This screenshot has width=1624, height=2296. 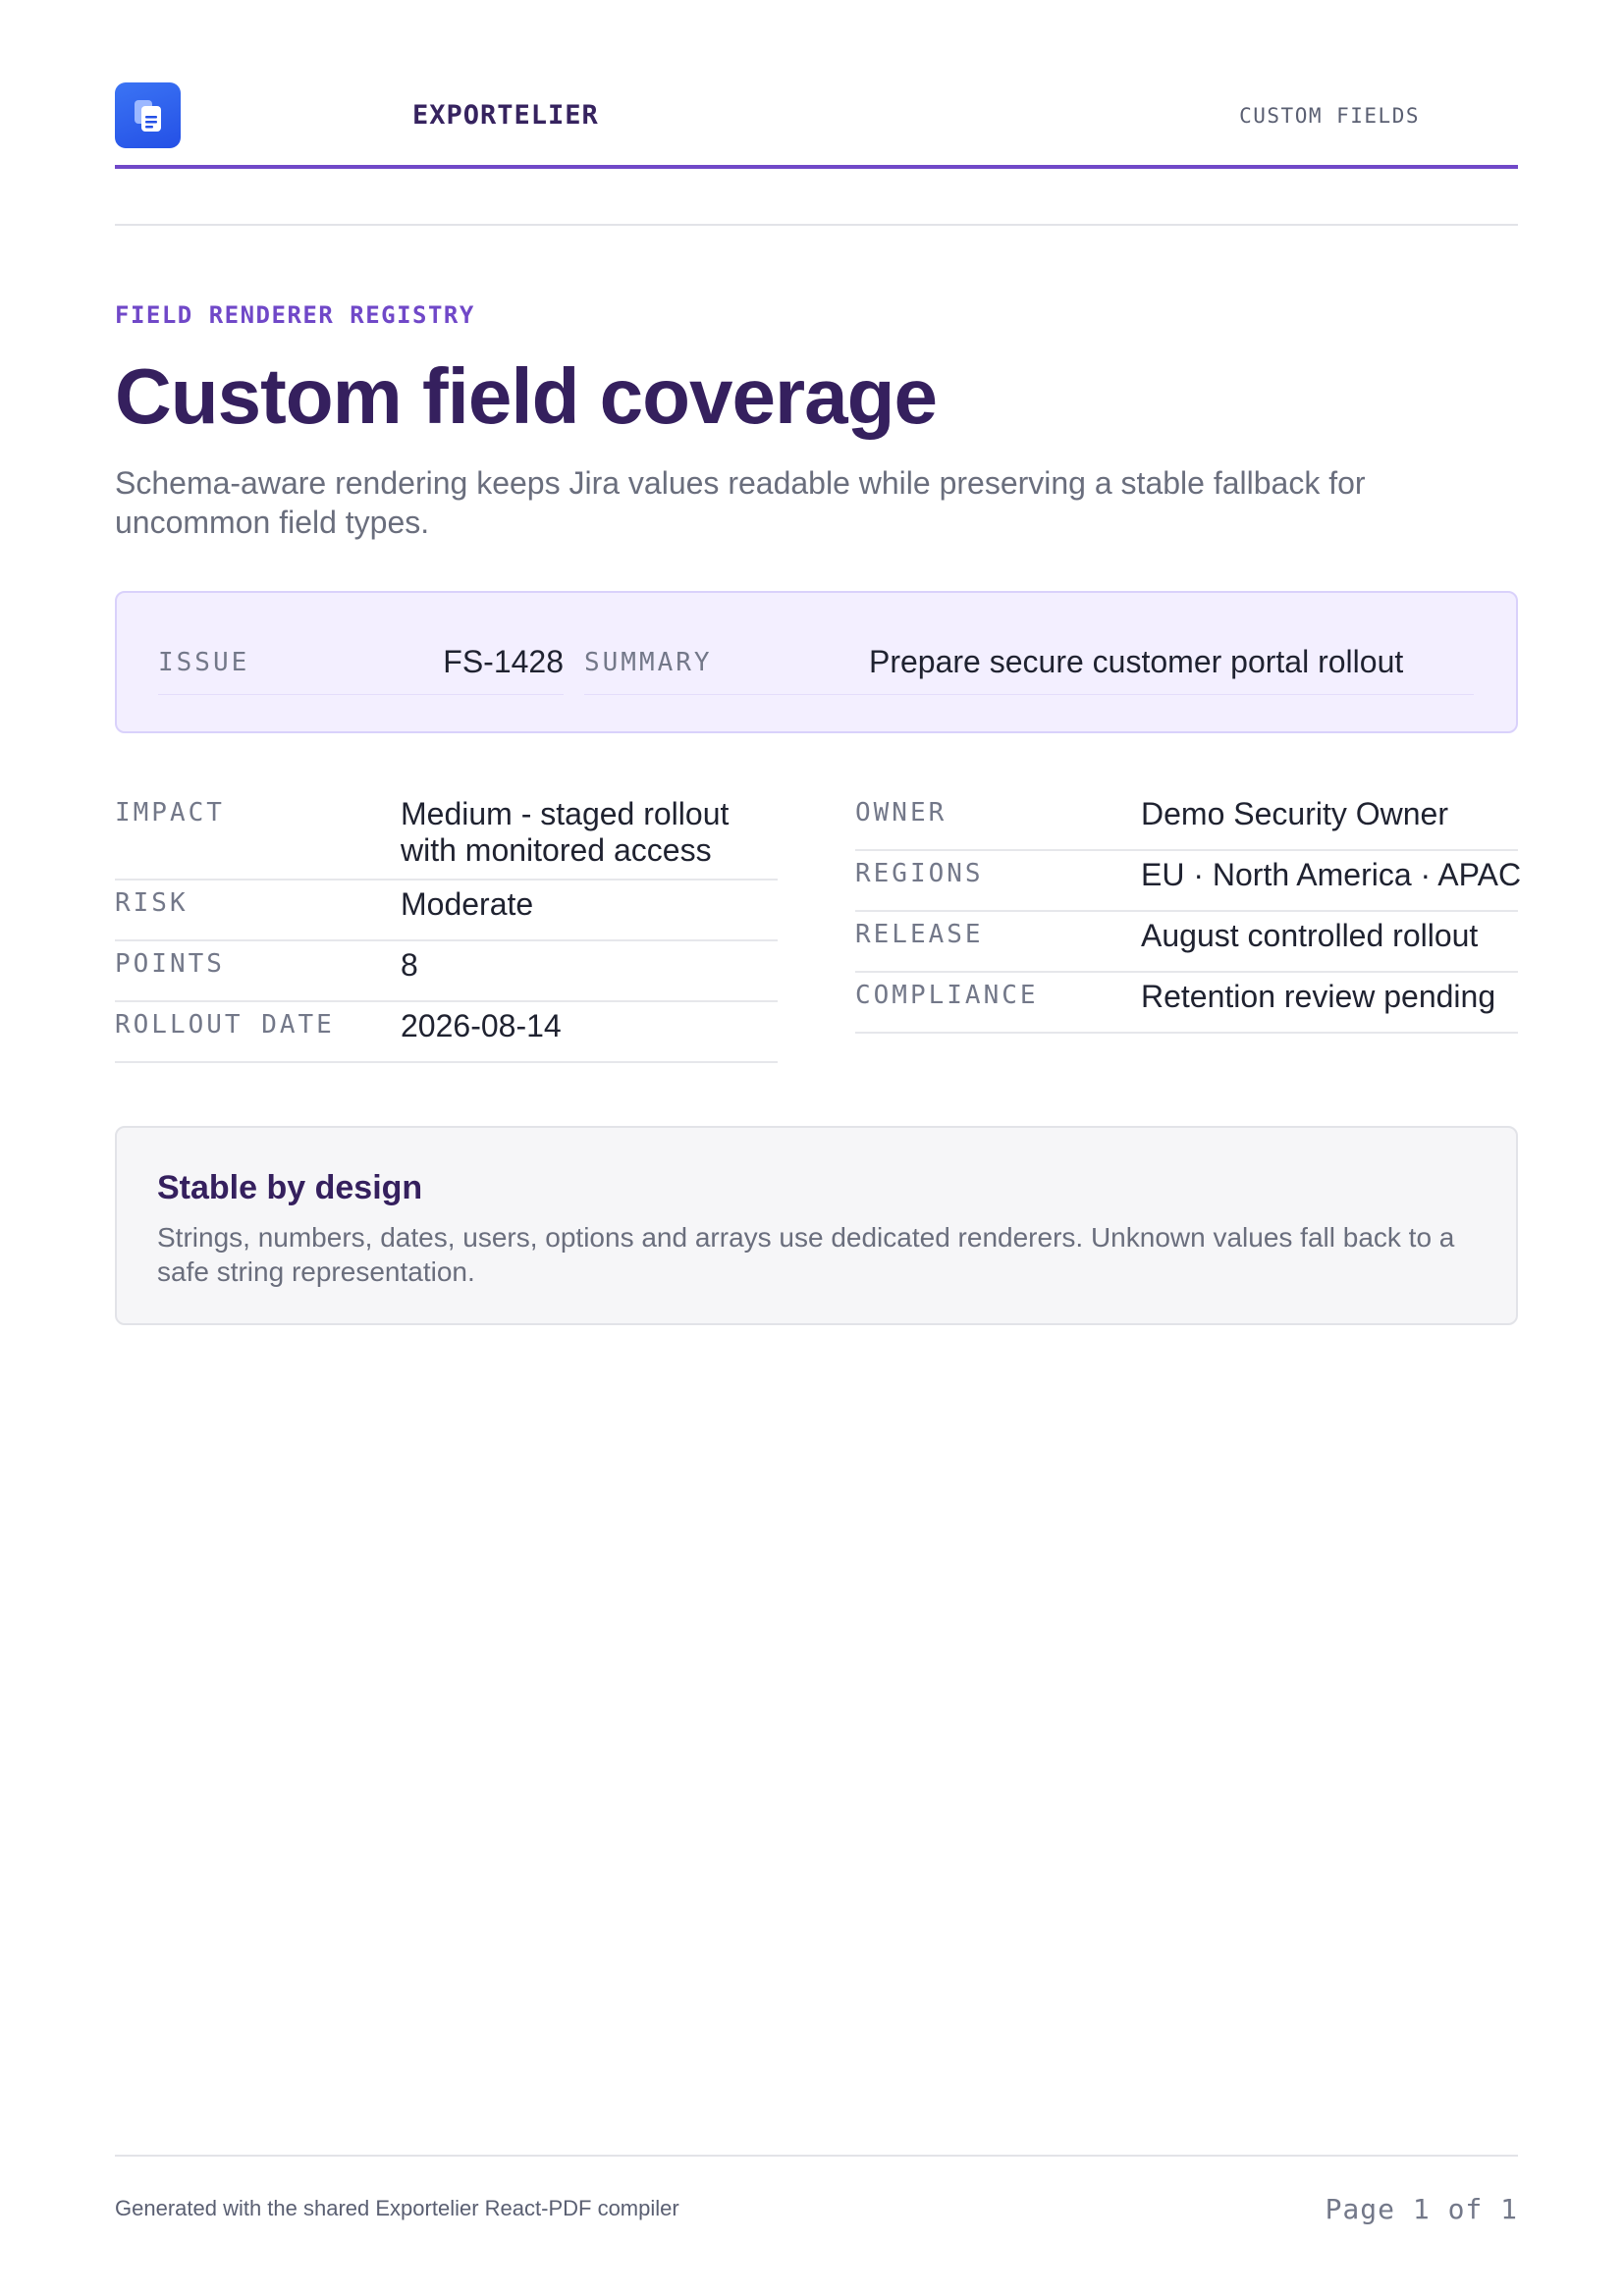 I want to click on field-row-risk: RISK Moderate, so click(x=446, y=911).